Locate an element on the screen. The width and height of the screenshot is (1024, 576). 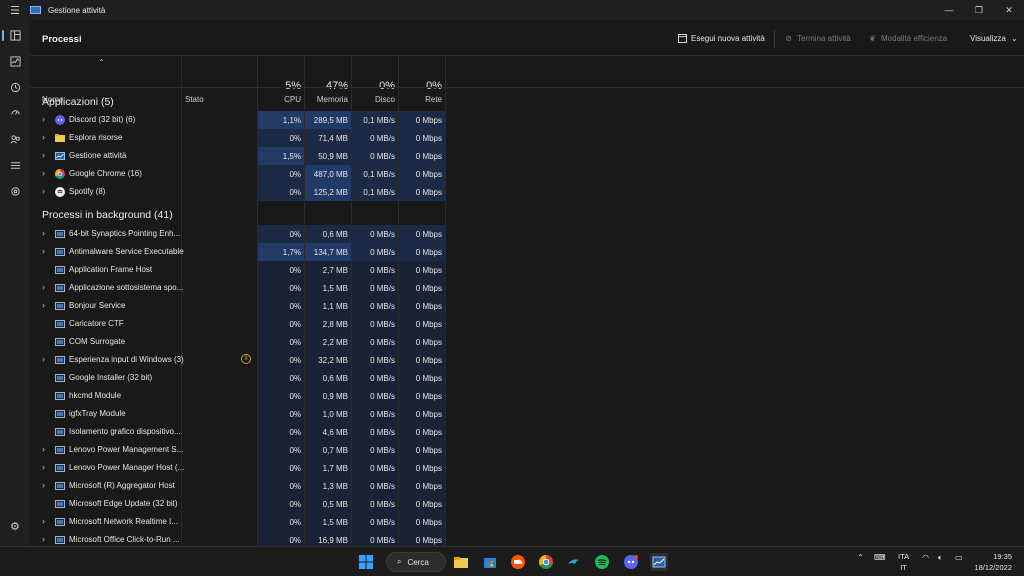
process-row: igfxTray Module 0% 1,0 MB 0 MB/s 0 Mbps is located at coordinates (527, 414).